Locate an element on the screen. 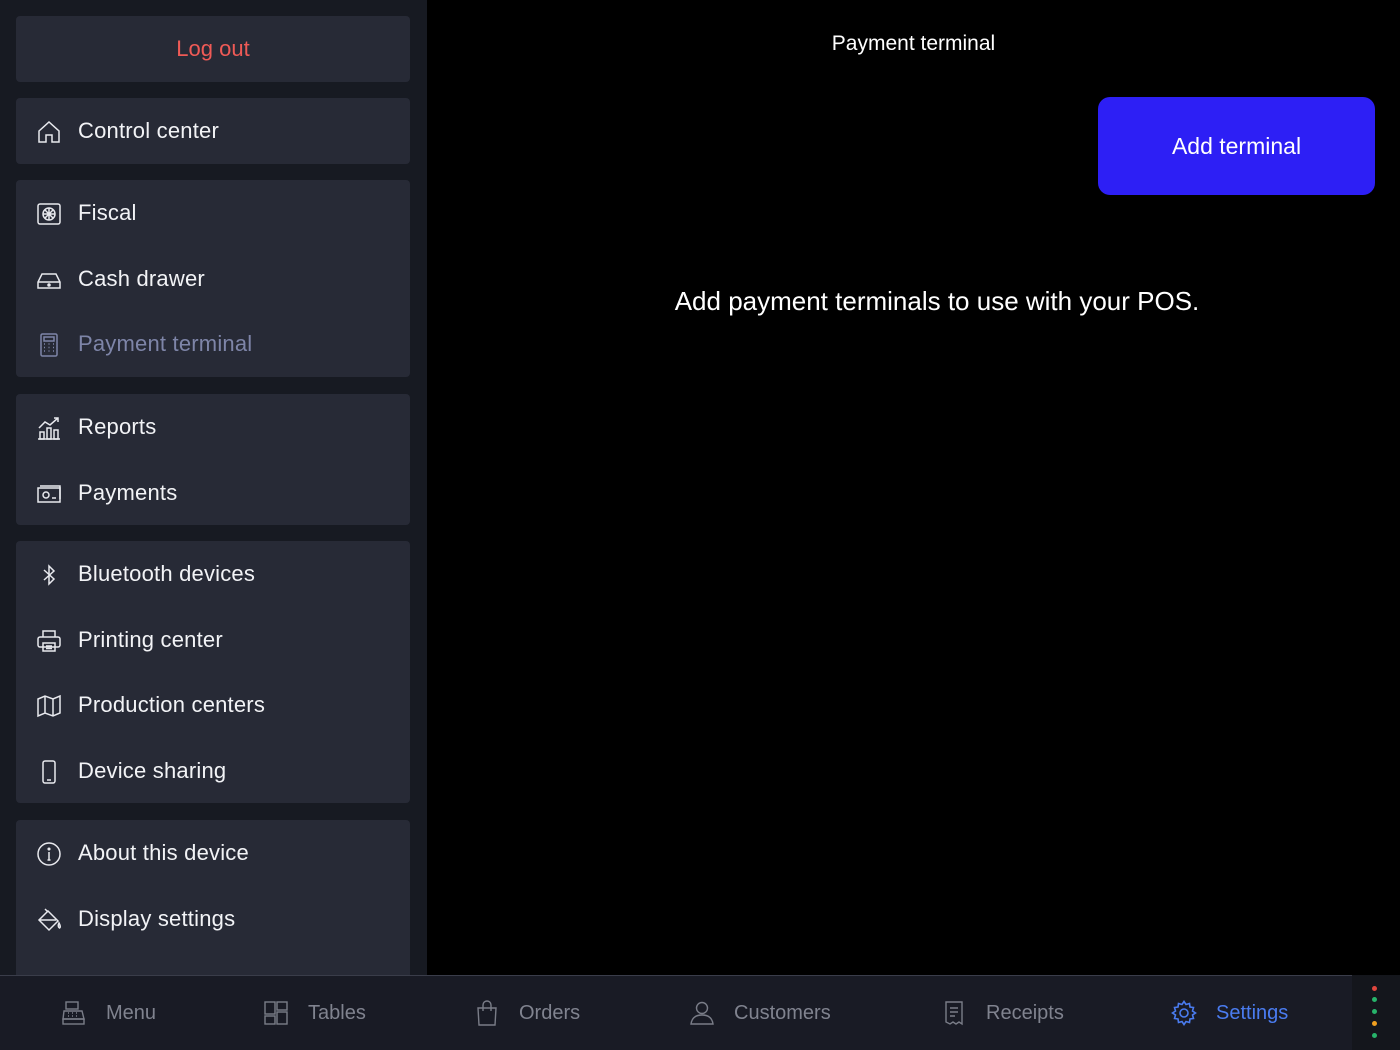 The image size is (1400, 1050). sidebar-item-production-centers: Production centers is located at coordinates (213, 705).